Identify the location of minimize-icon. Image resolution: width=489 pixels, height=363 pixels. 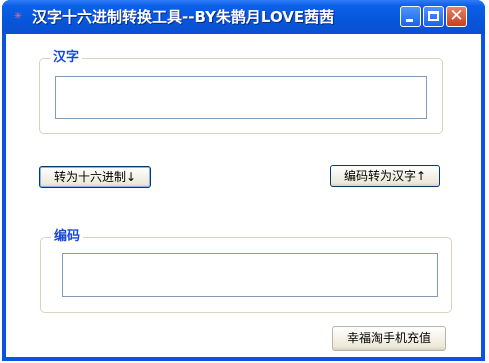
(409, 20).